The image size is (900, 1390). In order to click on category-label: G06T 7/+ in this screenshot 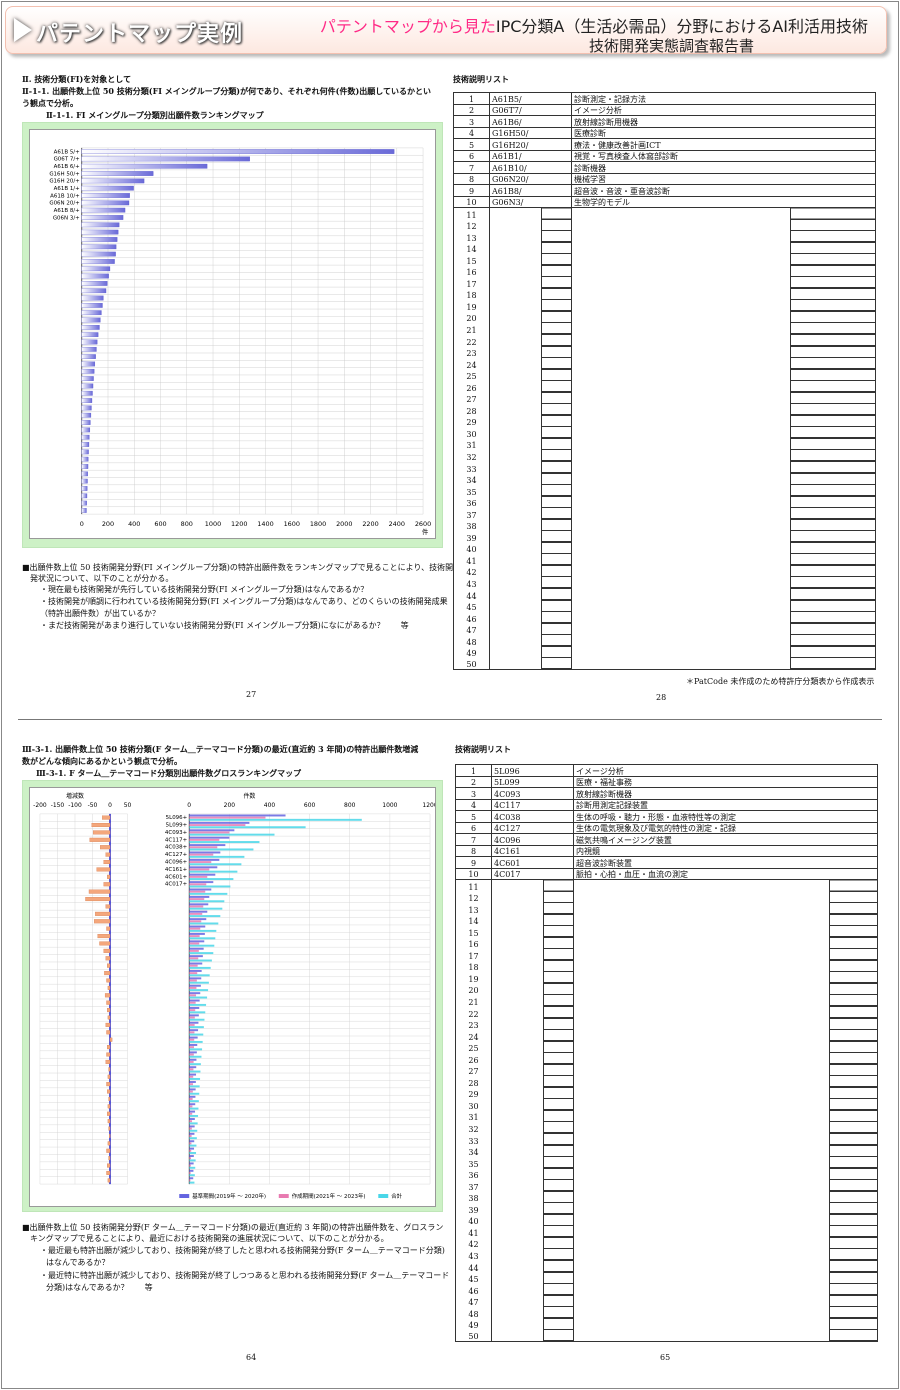, I will do `click(67, 160)`.